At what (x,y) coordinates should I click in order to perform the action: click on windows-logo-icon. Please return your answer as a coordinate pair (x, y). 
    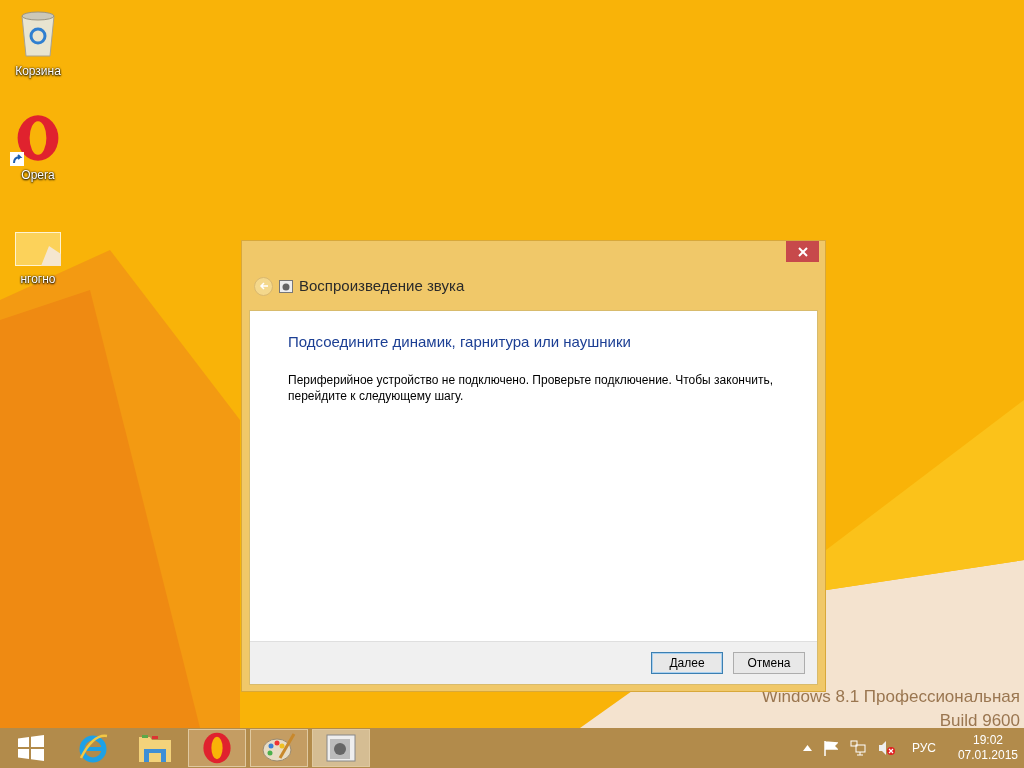
    Looking at the image, I should click on (31, 748).